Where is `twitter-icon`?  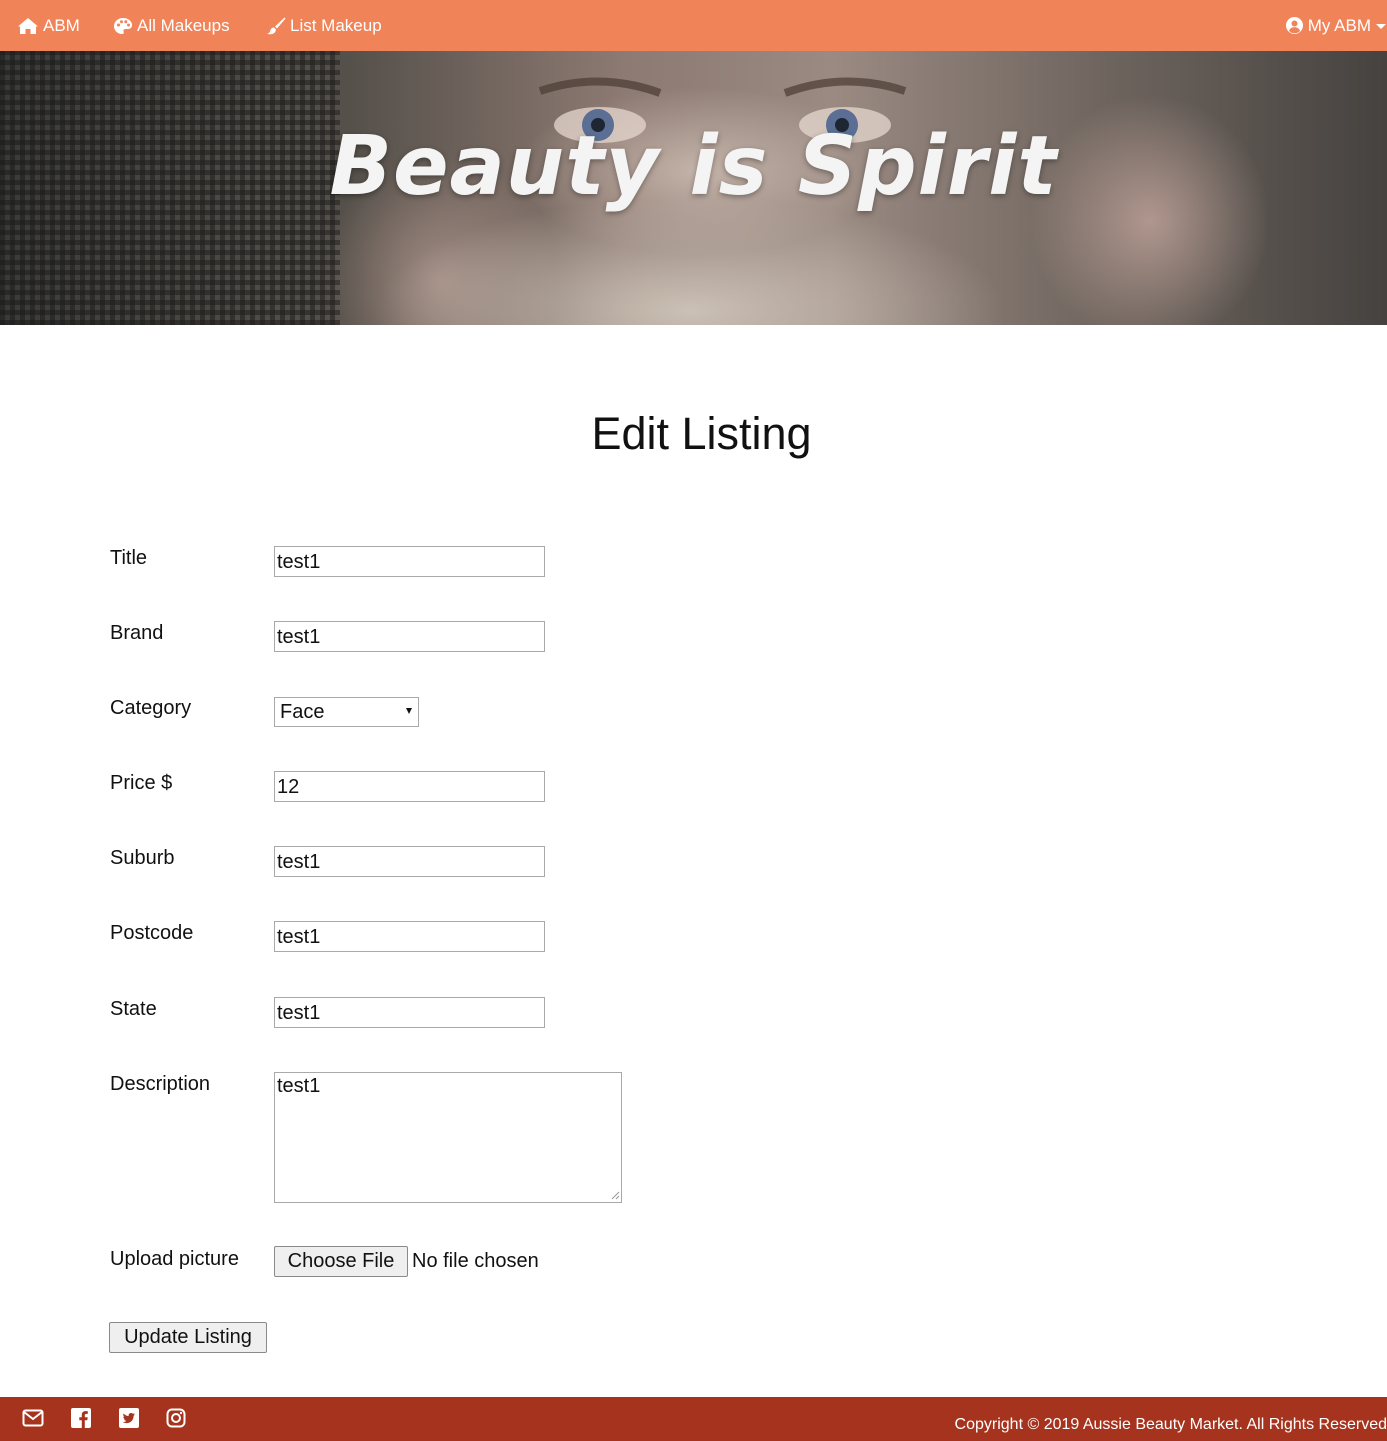
twitter-icon is located at coordinates (129, 1420).